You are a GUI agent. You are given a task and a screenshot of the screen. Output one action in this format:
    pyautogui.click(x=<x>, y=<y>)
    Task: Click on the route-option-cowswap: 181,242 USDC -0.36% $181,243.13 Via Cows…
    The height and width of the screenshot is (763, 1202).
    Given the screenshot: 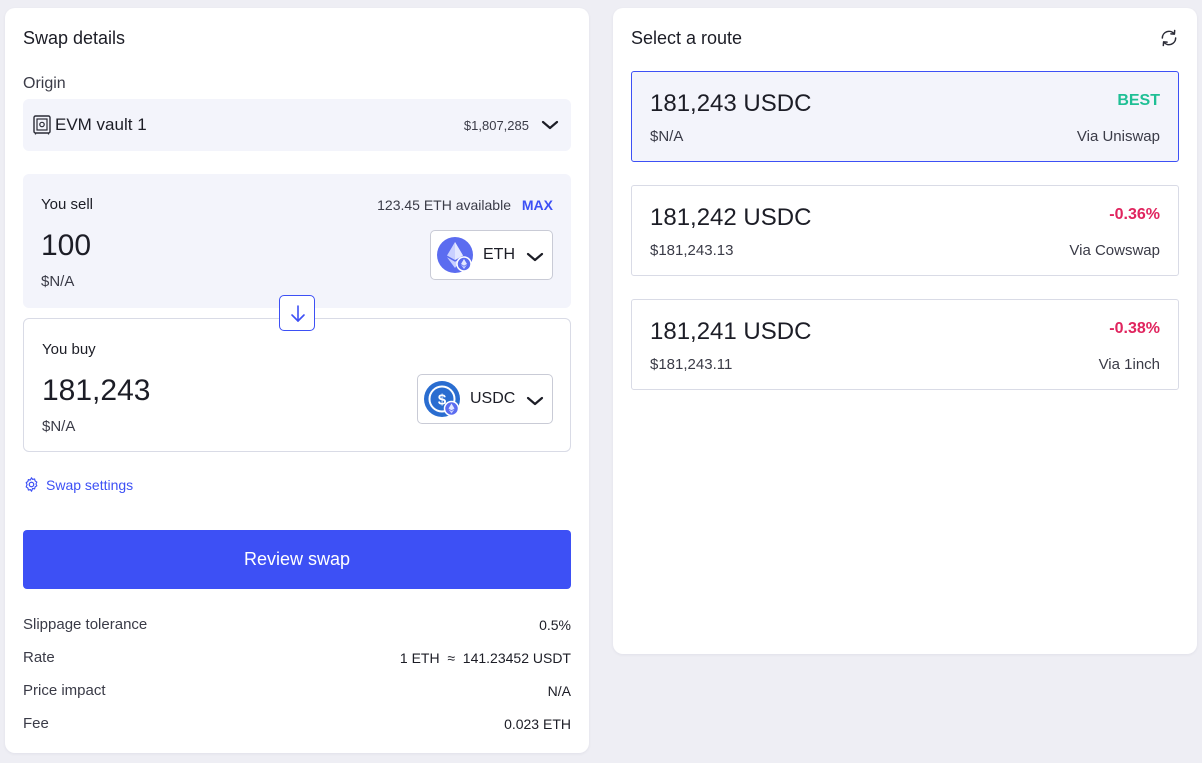 What is the action you would take?
    pyautogui.click(x=905, y=230)
    